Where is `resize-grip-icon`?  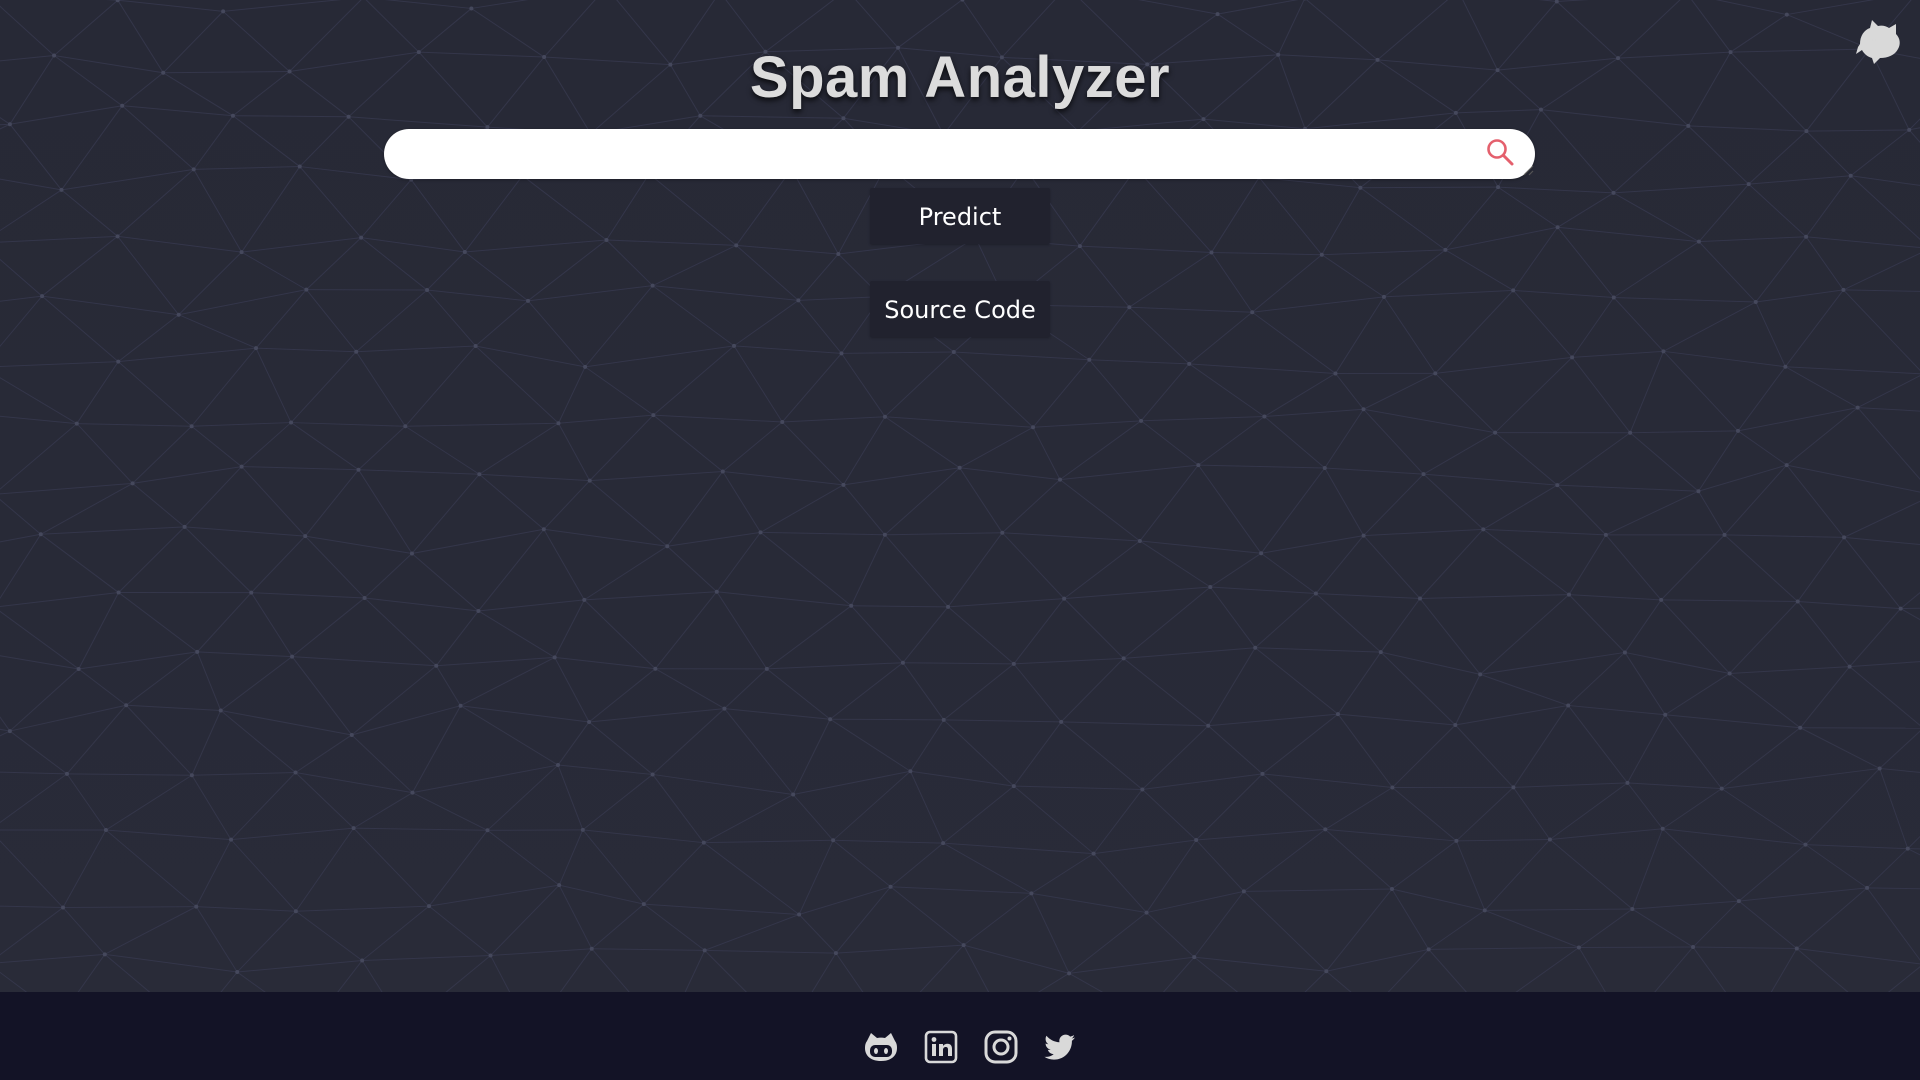
resize-grip-icon is located at coordinates (1528, 170).